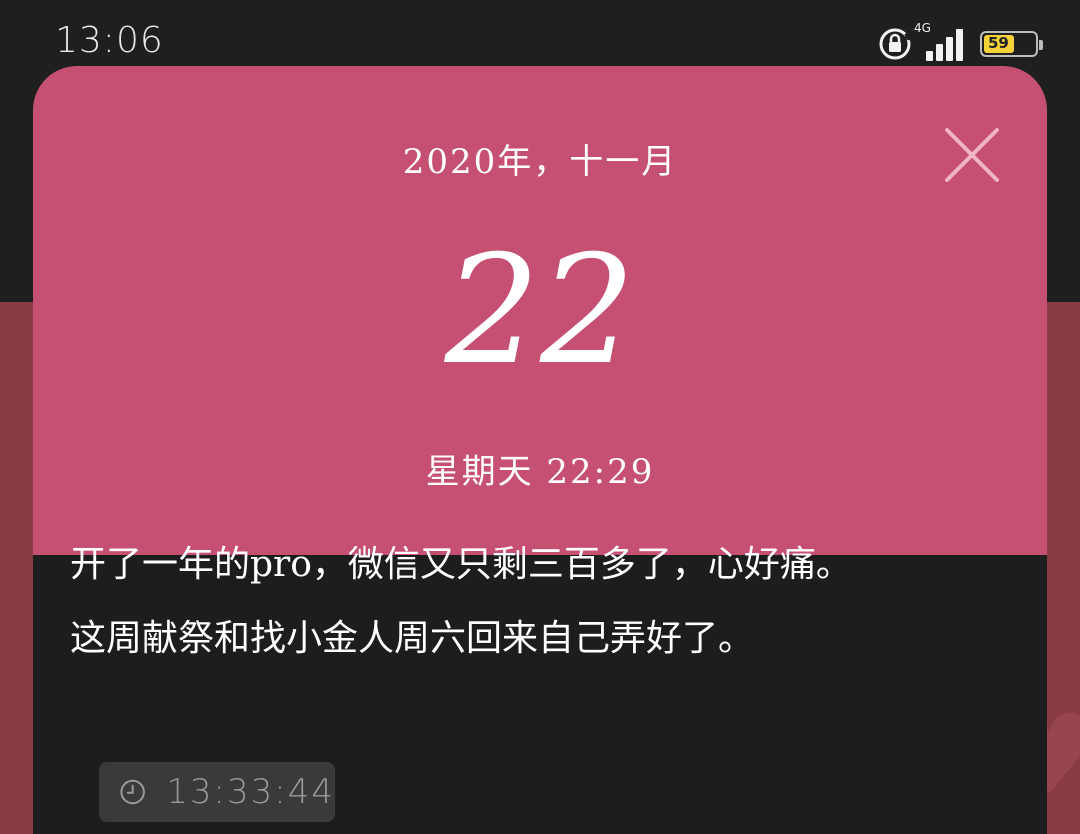 The width and height of the screenshot is (1080, 834). Describe the element at coordinates (132, 792) in the screenshot. I see `clock-icon` at that location.